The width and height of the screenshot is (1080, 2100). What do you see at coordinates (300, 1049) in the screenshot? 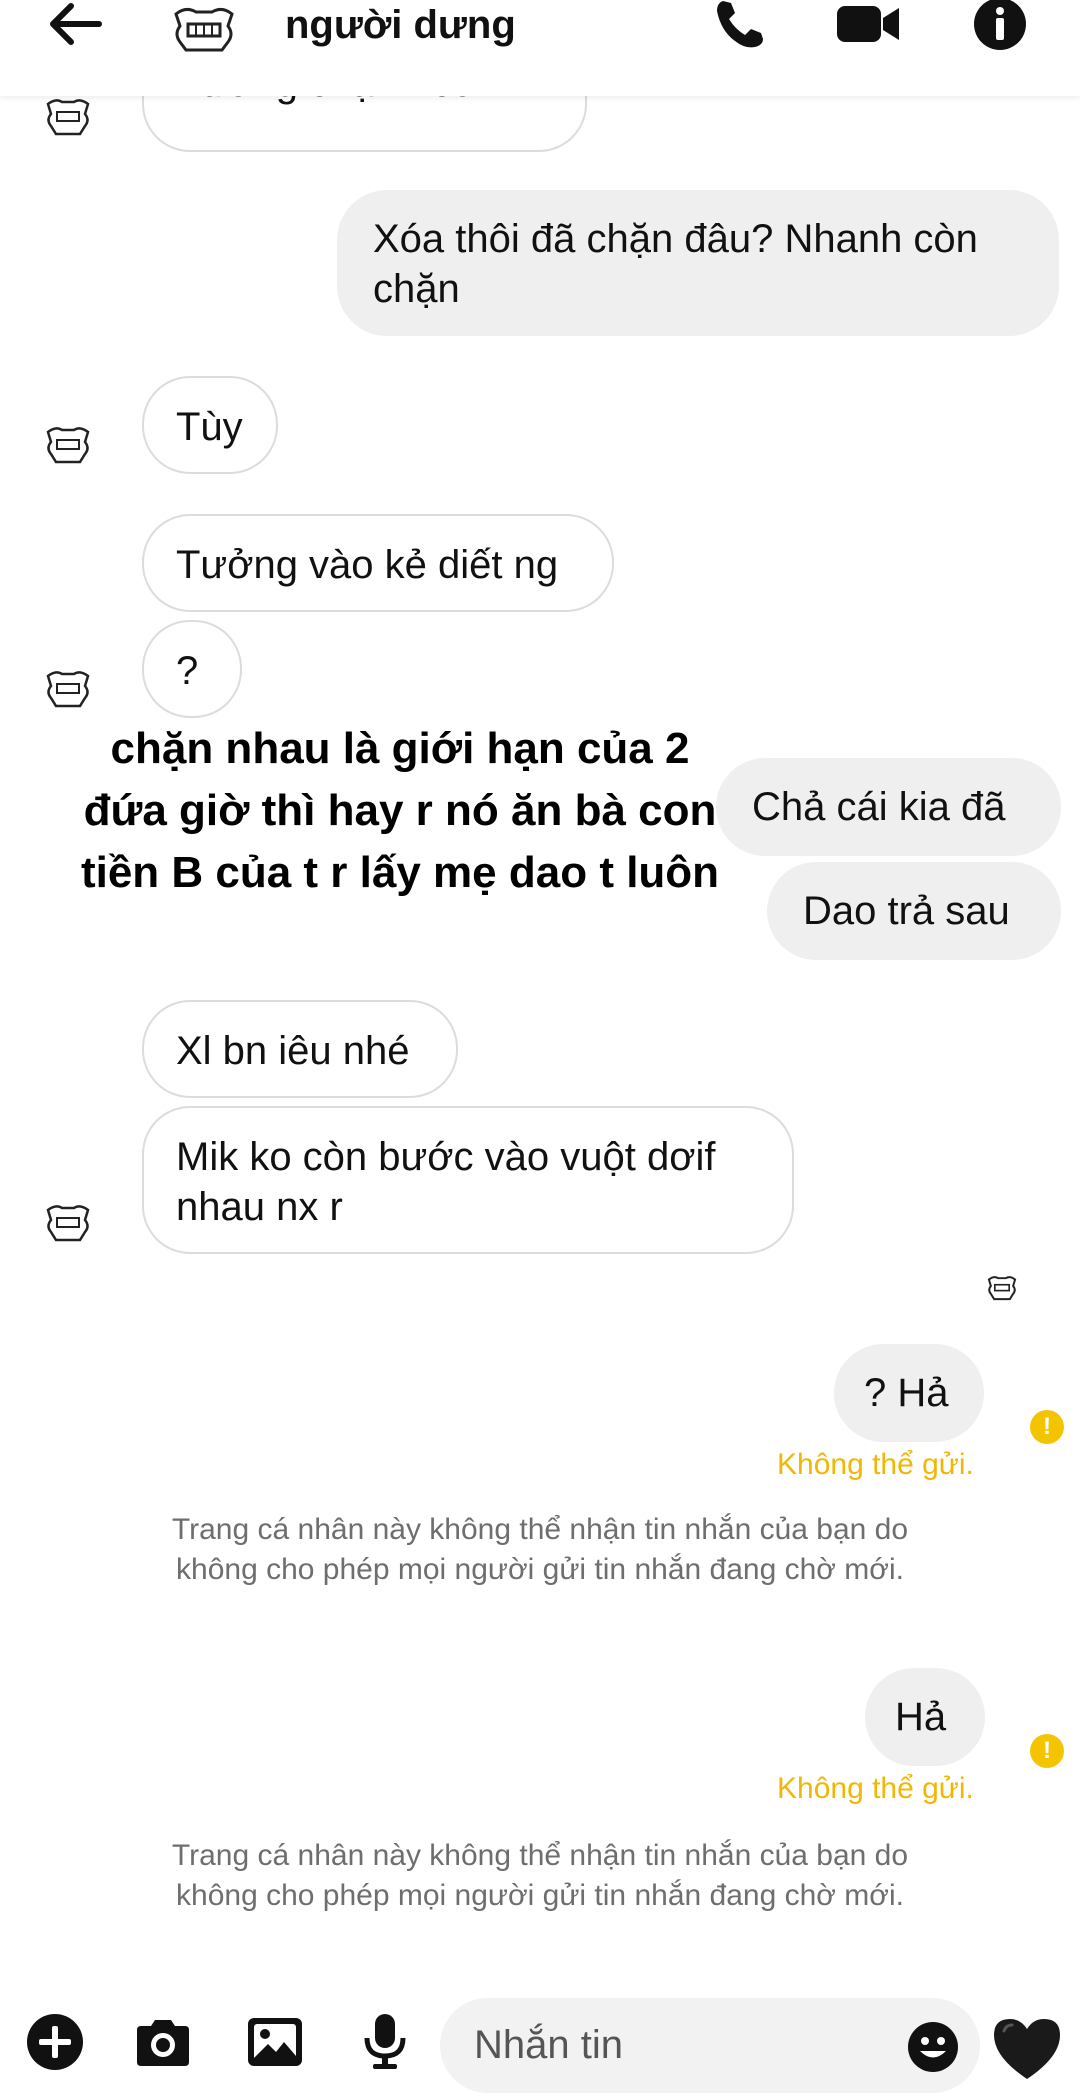
I see `message-incoming: Xl bn iêu nhé` at bounding box center [300, 1049].